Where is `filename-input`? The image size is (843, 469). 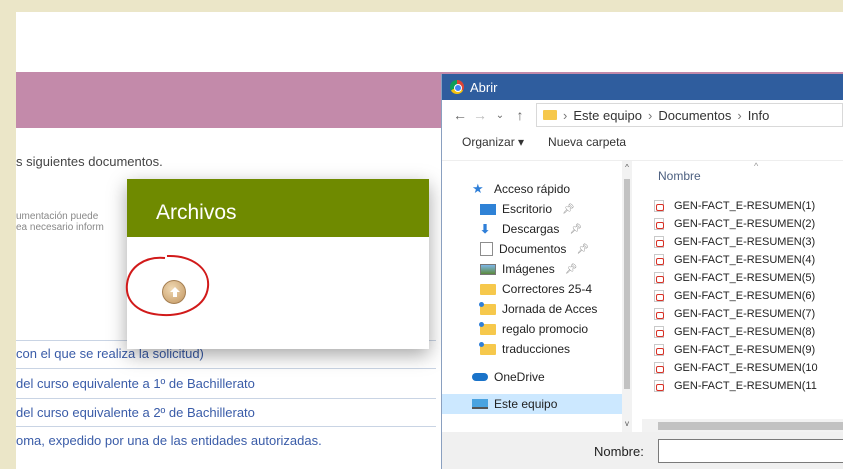 filename-input is located at coordinates (750, 451).